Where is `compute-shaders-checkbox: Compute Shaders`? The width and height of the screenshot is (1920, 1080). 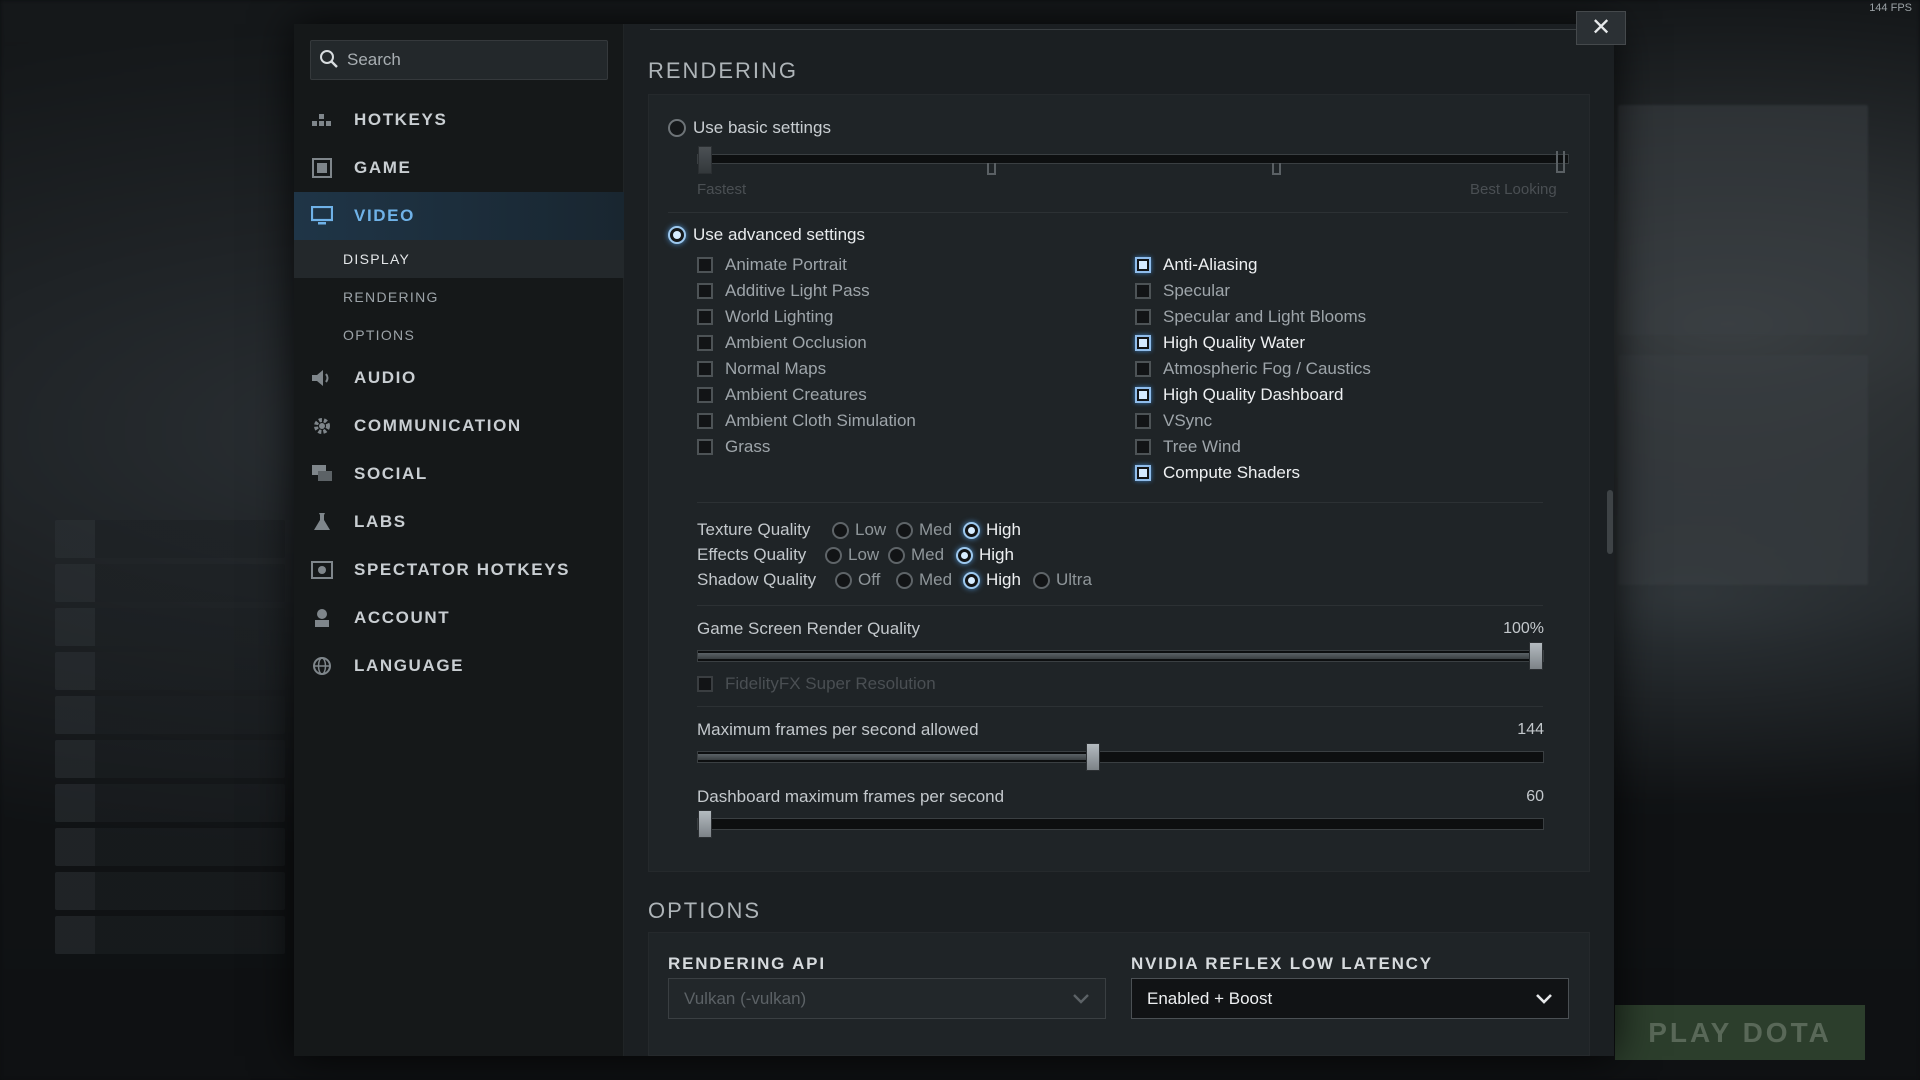
compute-shaders-checkbox: Compute Shaders is located at coordinates (1217, 473).